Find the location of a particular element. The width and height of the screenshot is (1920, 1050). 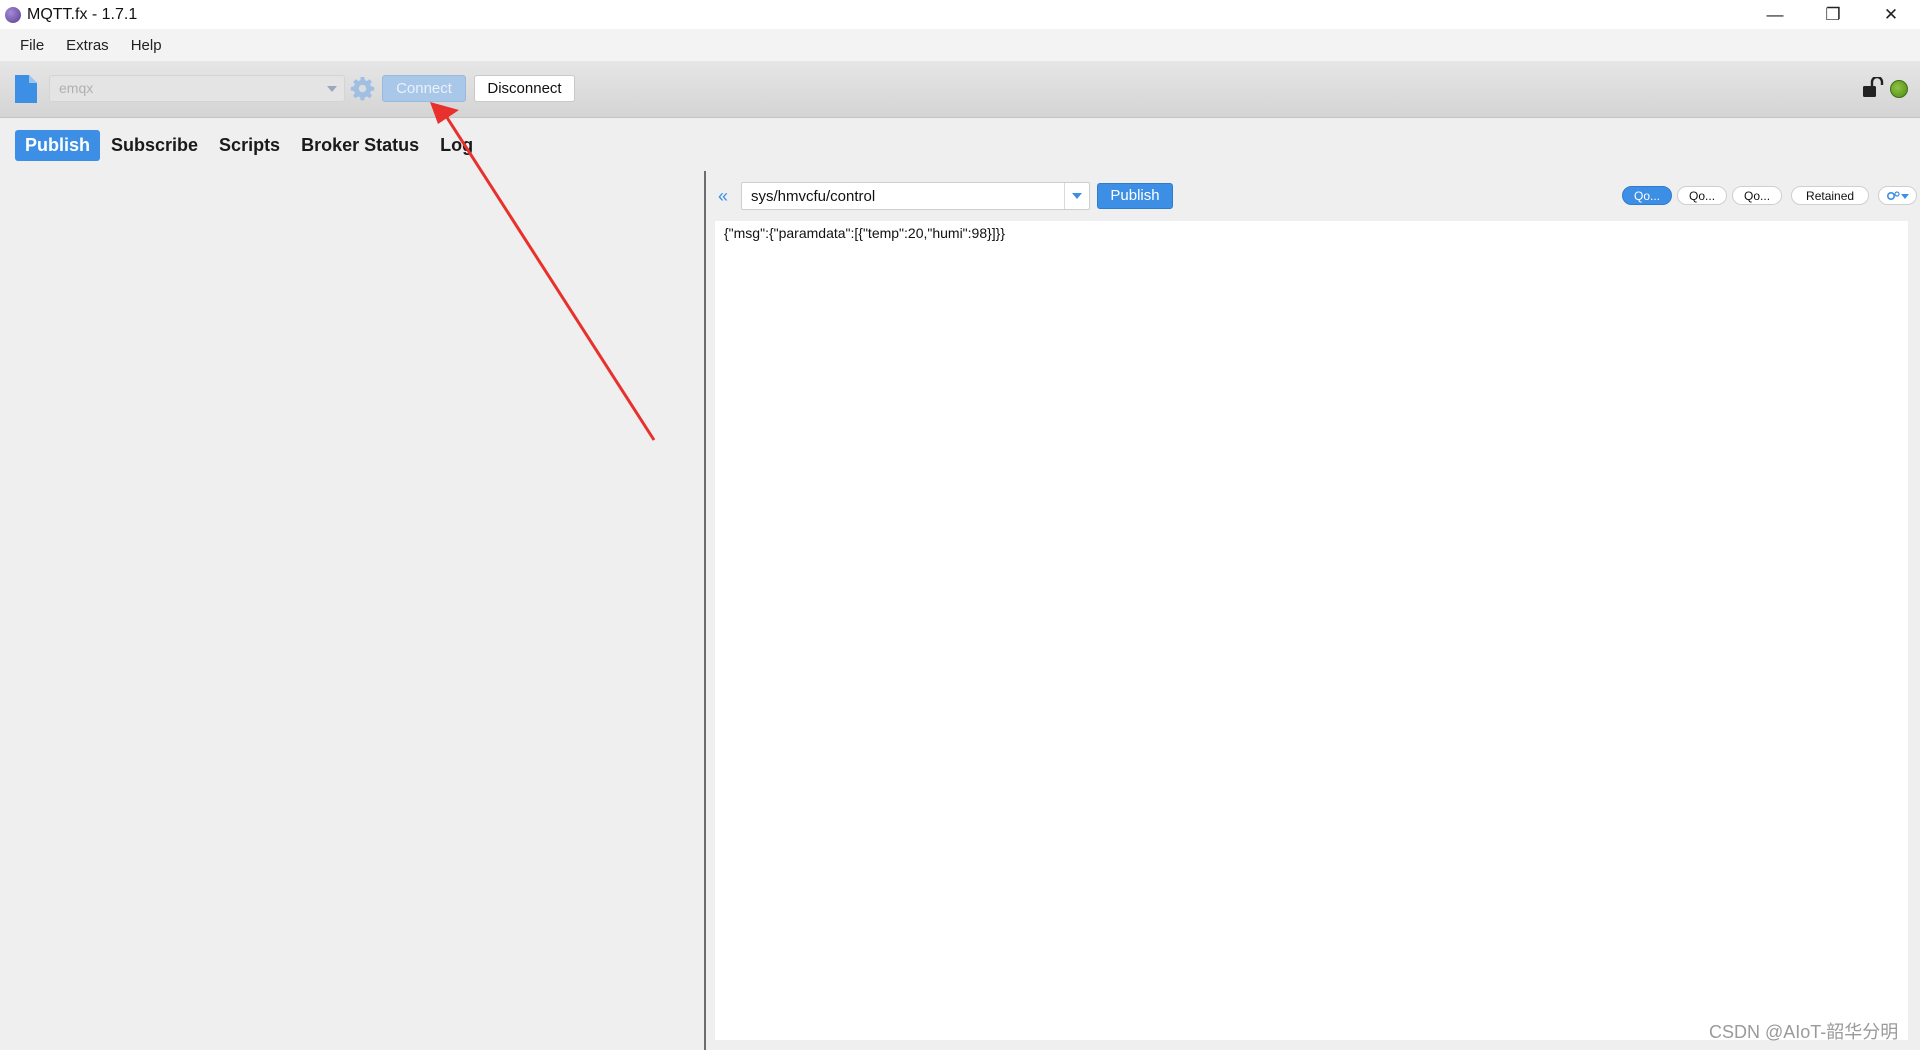

window-title: MQTT.fx - 1.7.1 is located at coordinates (82, 14).